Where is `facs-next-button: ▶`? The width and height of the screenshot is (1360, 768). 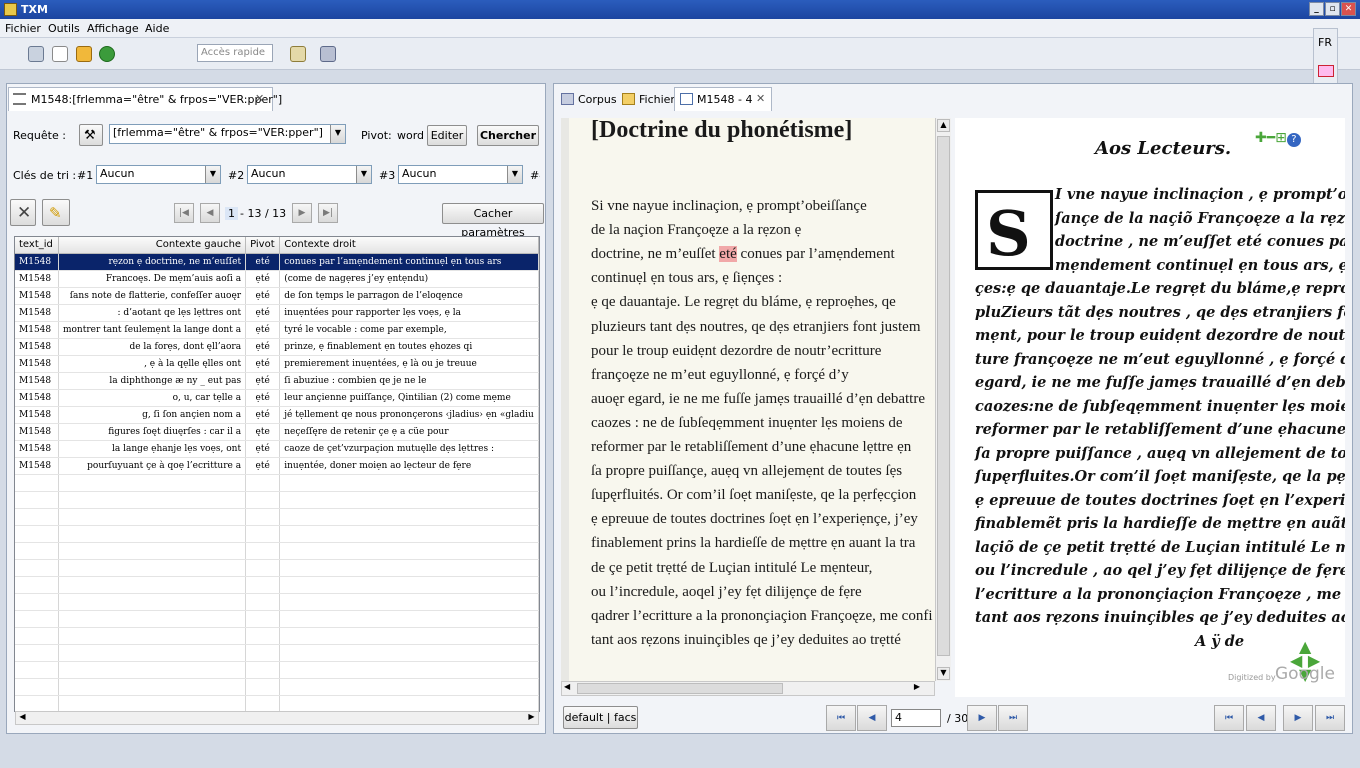 facs-next-button: ▶ is located at coordinates (1298, 718).